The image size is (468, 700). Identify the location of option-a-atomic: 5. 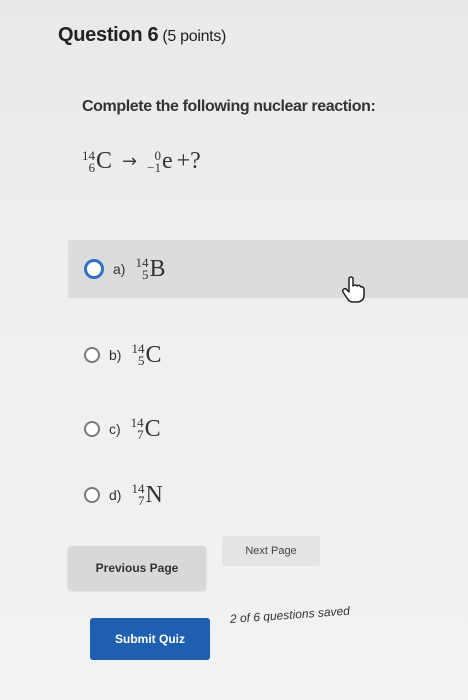
(145, 274).